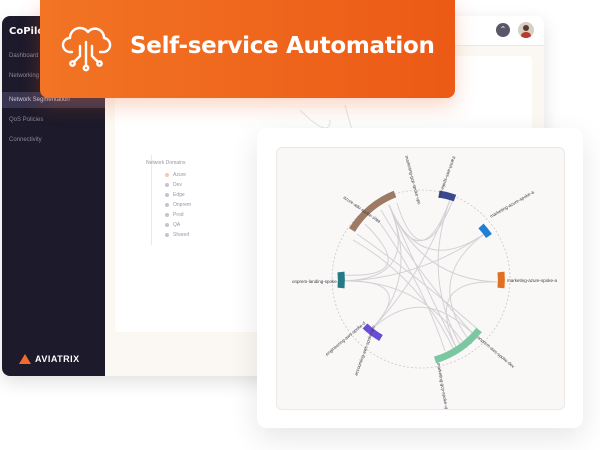 The width and height of the screenshot is (600, 450). I want to click on cloud-network-icon, so click(86, 49).